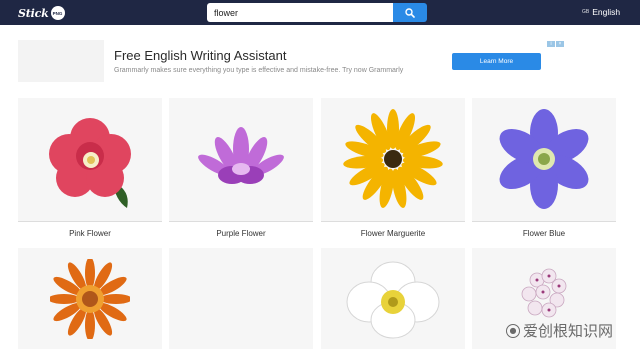  Describe the element at coordinates (496, 61) in the screenshot. I see `ad-learn-more-button: Learn More` at that location.